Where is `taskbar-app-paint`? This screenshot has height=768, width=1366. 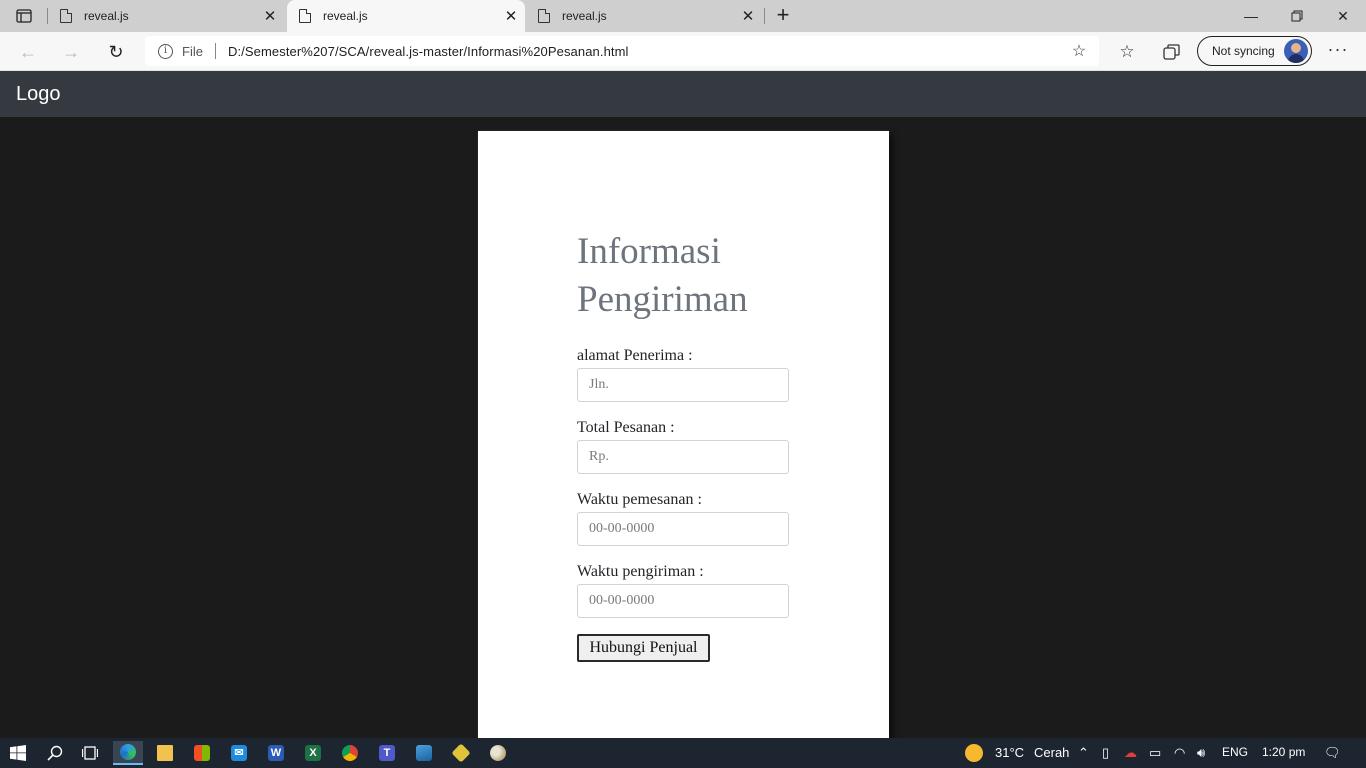
taskbar-app-paint is located at coordinates (498, 753).